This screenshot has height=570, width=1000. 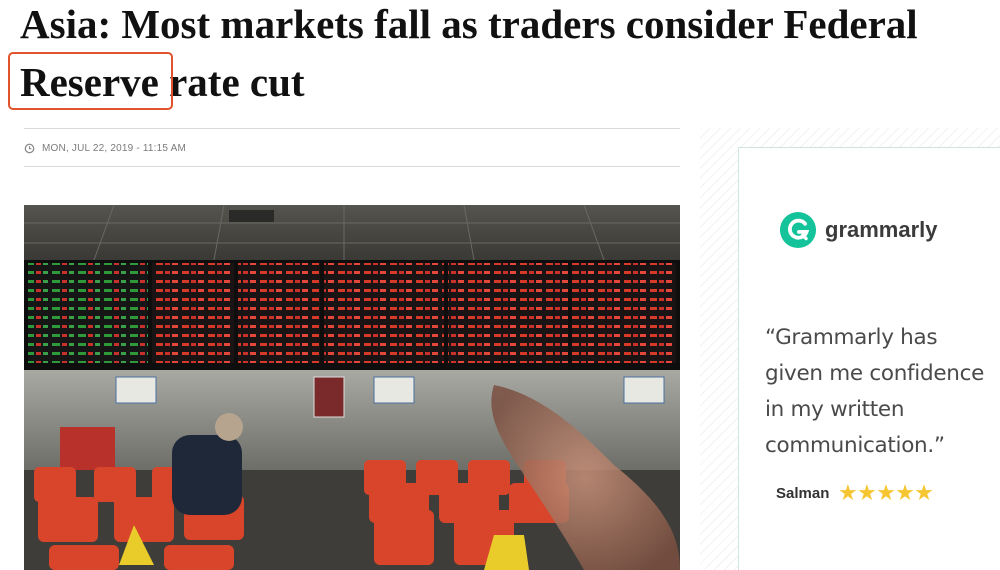 I want to click on ad-testimonial-author: Salman ★ ★ ★ ★ ★, so click(x=854, y=493).